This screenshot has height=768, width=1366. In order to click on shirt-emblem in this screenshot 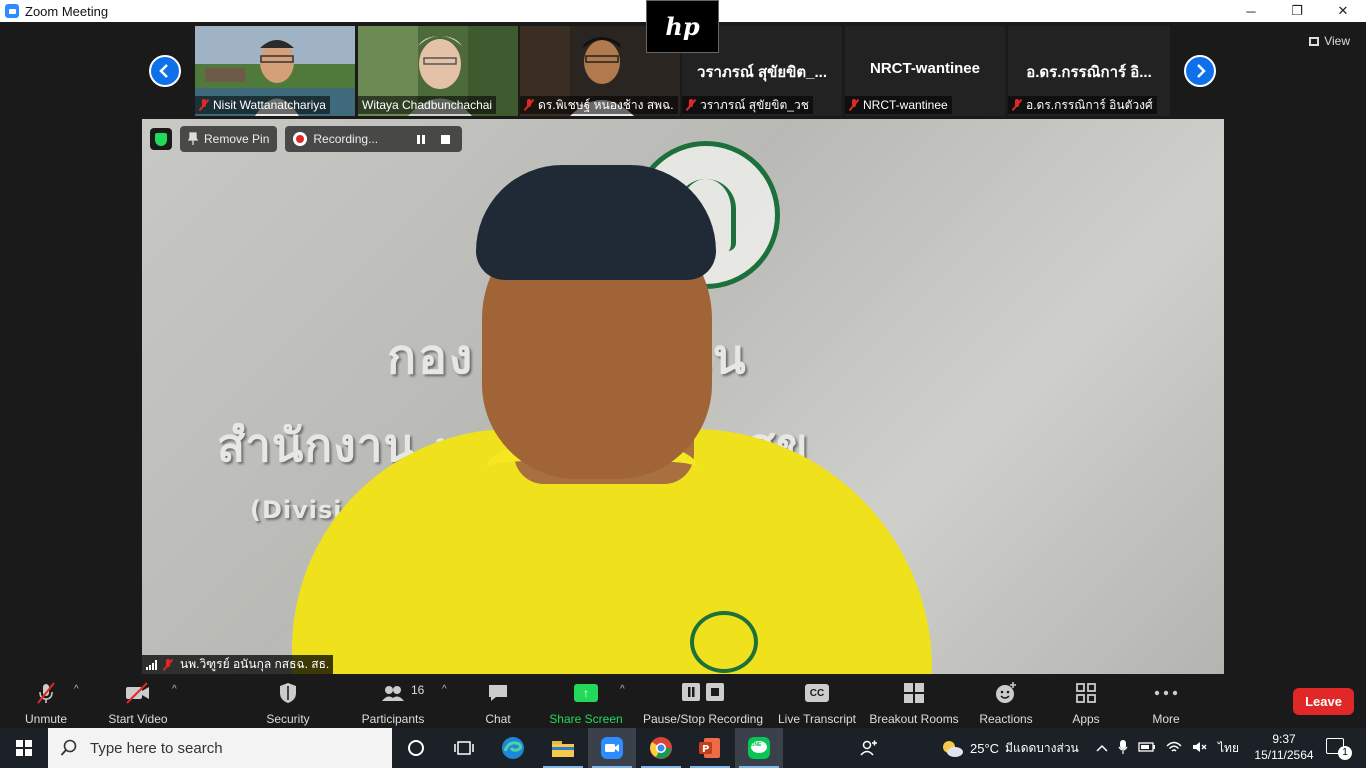, I will do `click(724, 642)`.